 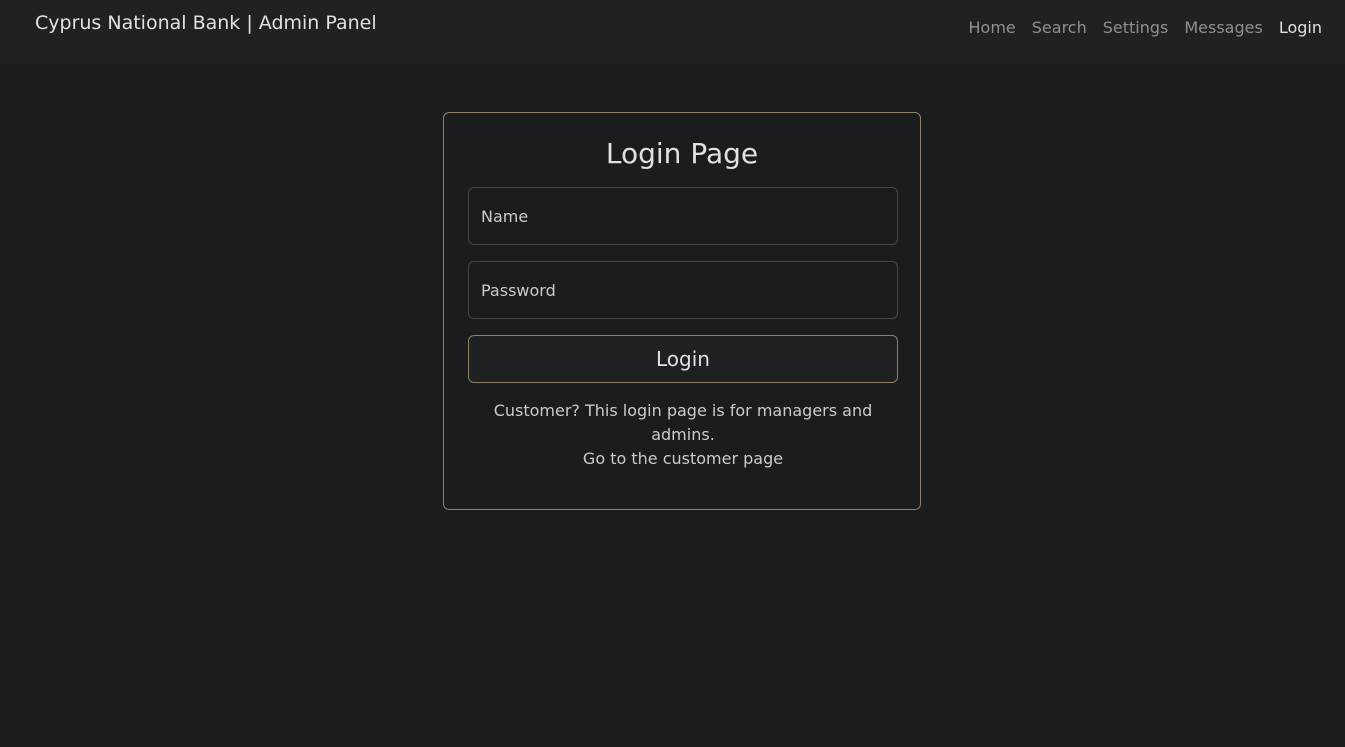 What do you see at coordinates (682, 153) in the screenshot?
I see `page-title: Login Page` at bounding box center [682, 153].